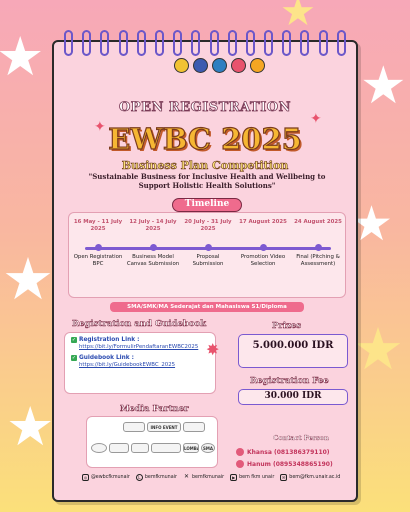  What do you see at coordinates (153, 226) in the screenshot?
I see `timeline-date: 12 July - 14 July 2025` at bounding box center [153, 226].